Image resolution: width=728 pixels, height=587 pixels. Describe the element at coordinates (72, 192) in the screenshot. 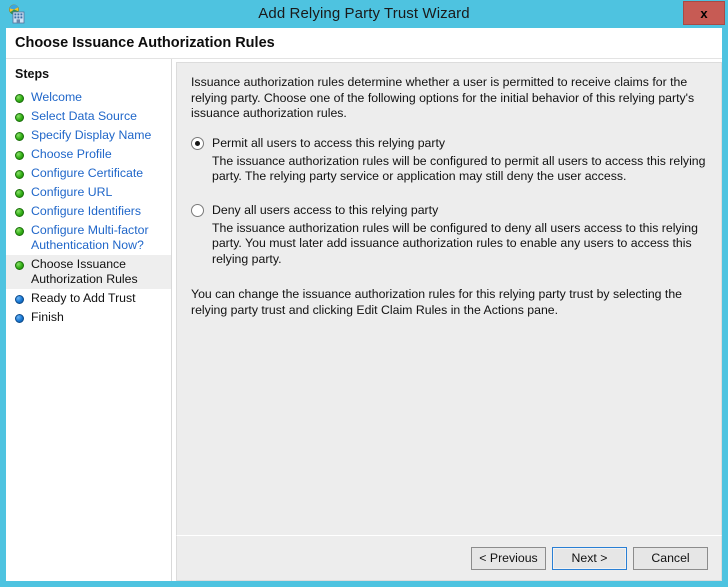

I see `sidebar-item-label: Configure URL` at that location.